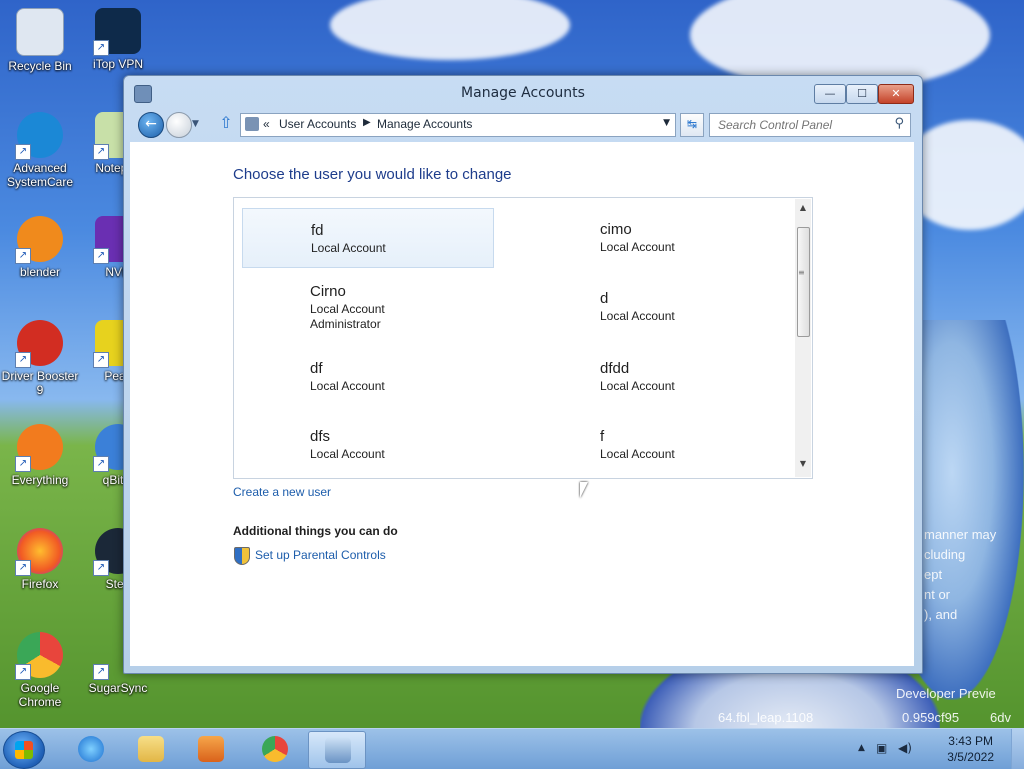 This screenshot has height=769, width=1024. I want to click on taskbar-control-panel, so click(337, 750).